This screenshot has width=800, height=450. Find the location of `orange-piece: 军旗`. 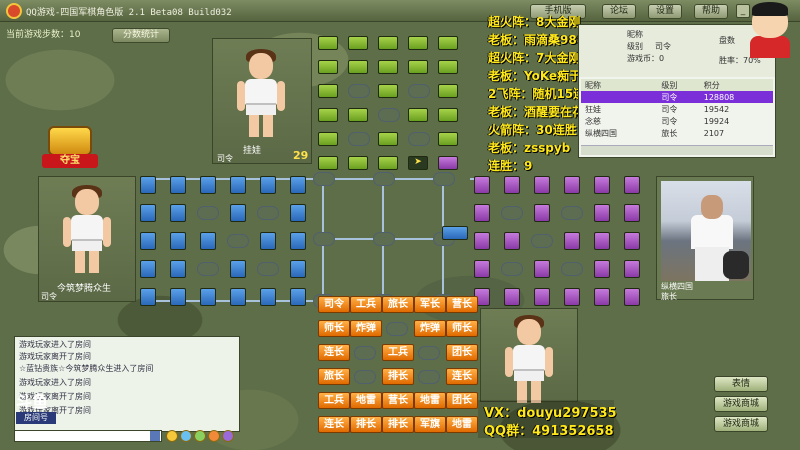

orange-piece: 军旗 is located at coordinates (430, 424).